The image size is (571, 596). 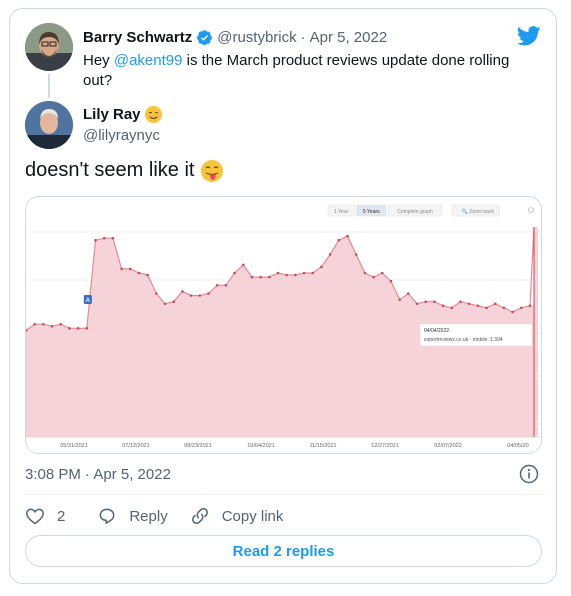 I want to click on tweet-actions: 2 Reply Copy link, so click(x=165, y=516).